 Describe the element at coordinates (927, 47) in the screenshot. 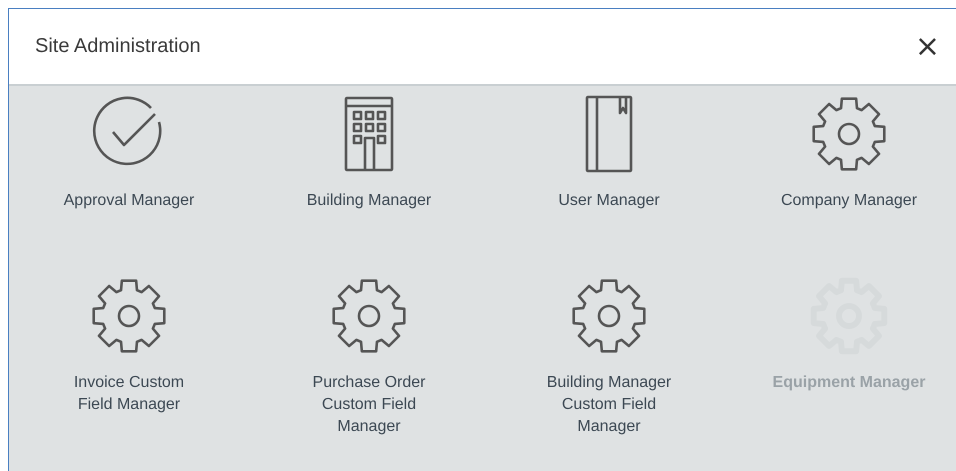

I see `close-button: ×` at that location.